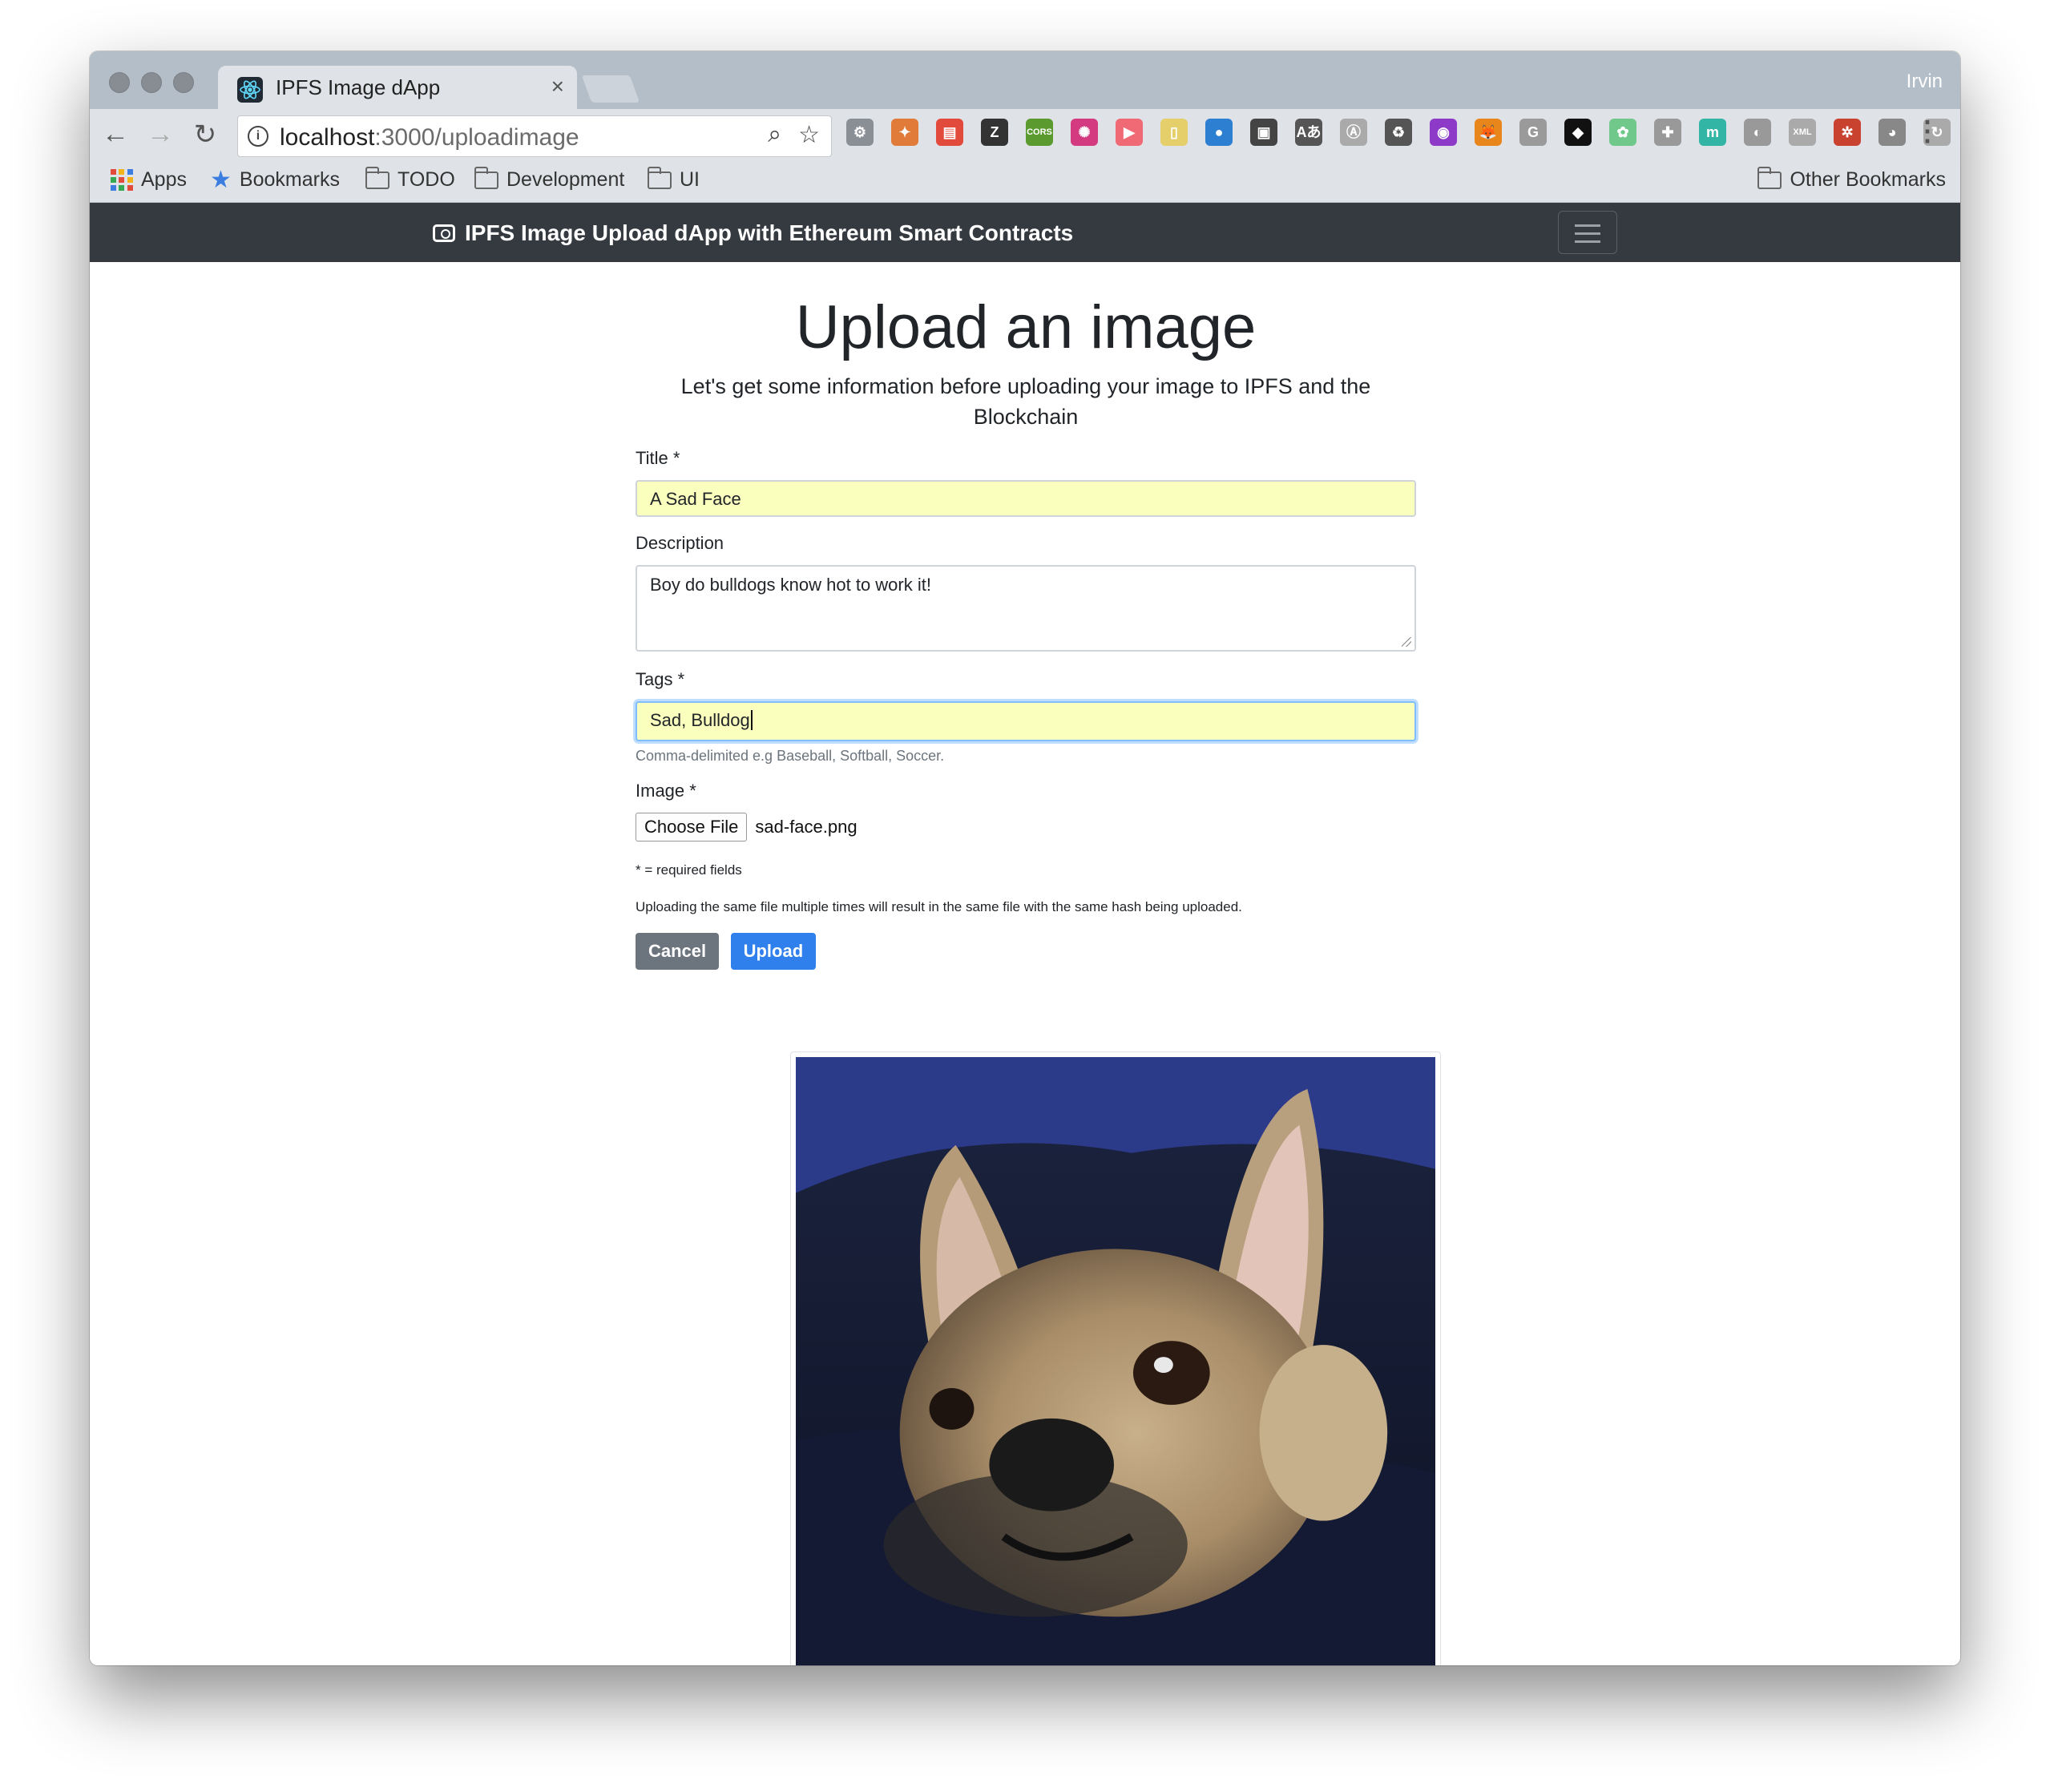 The image size is (2050, 1792). What do you see at coordinates (429, 137) in the screenshot?
I see `url-text: localhost:3000/uploadimage` at bounding box center [429, 137].